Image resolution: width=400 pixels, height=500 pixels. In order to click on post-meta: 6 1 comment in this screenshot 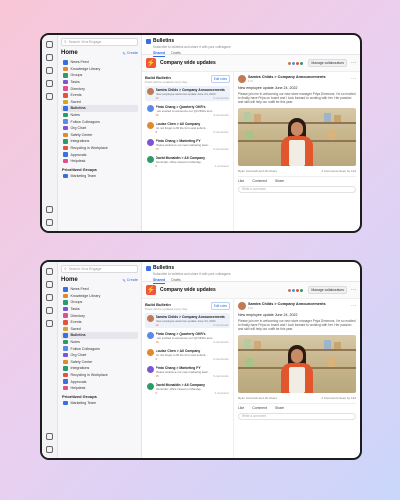, I will do `click(192, 166)`.